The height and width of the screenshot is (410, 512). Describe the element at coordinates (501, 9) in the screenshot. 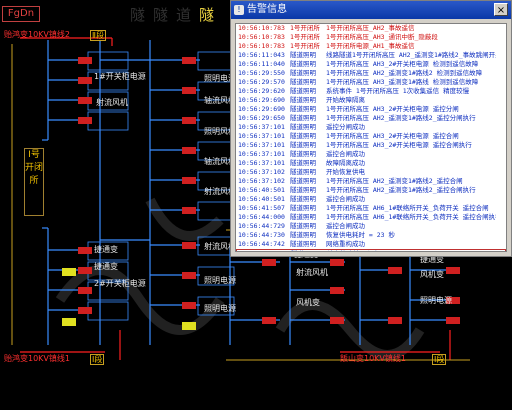

I see `close-button: ×` at that location.